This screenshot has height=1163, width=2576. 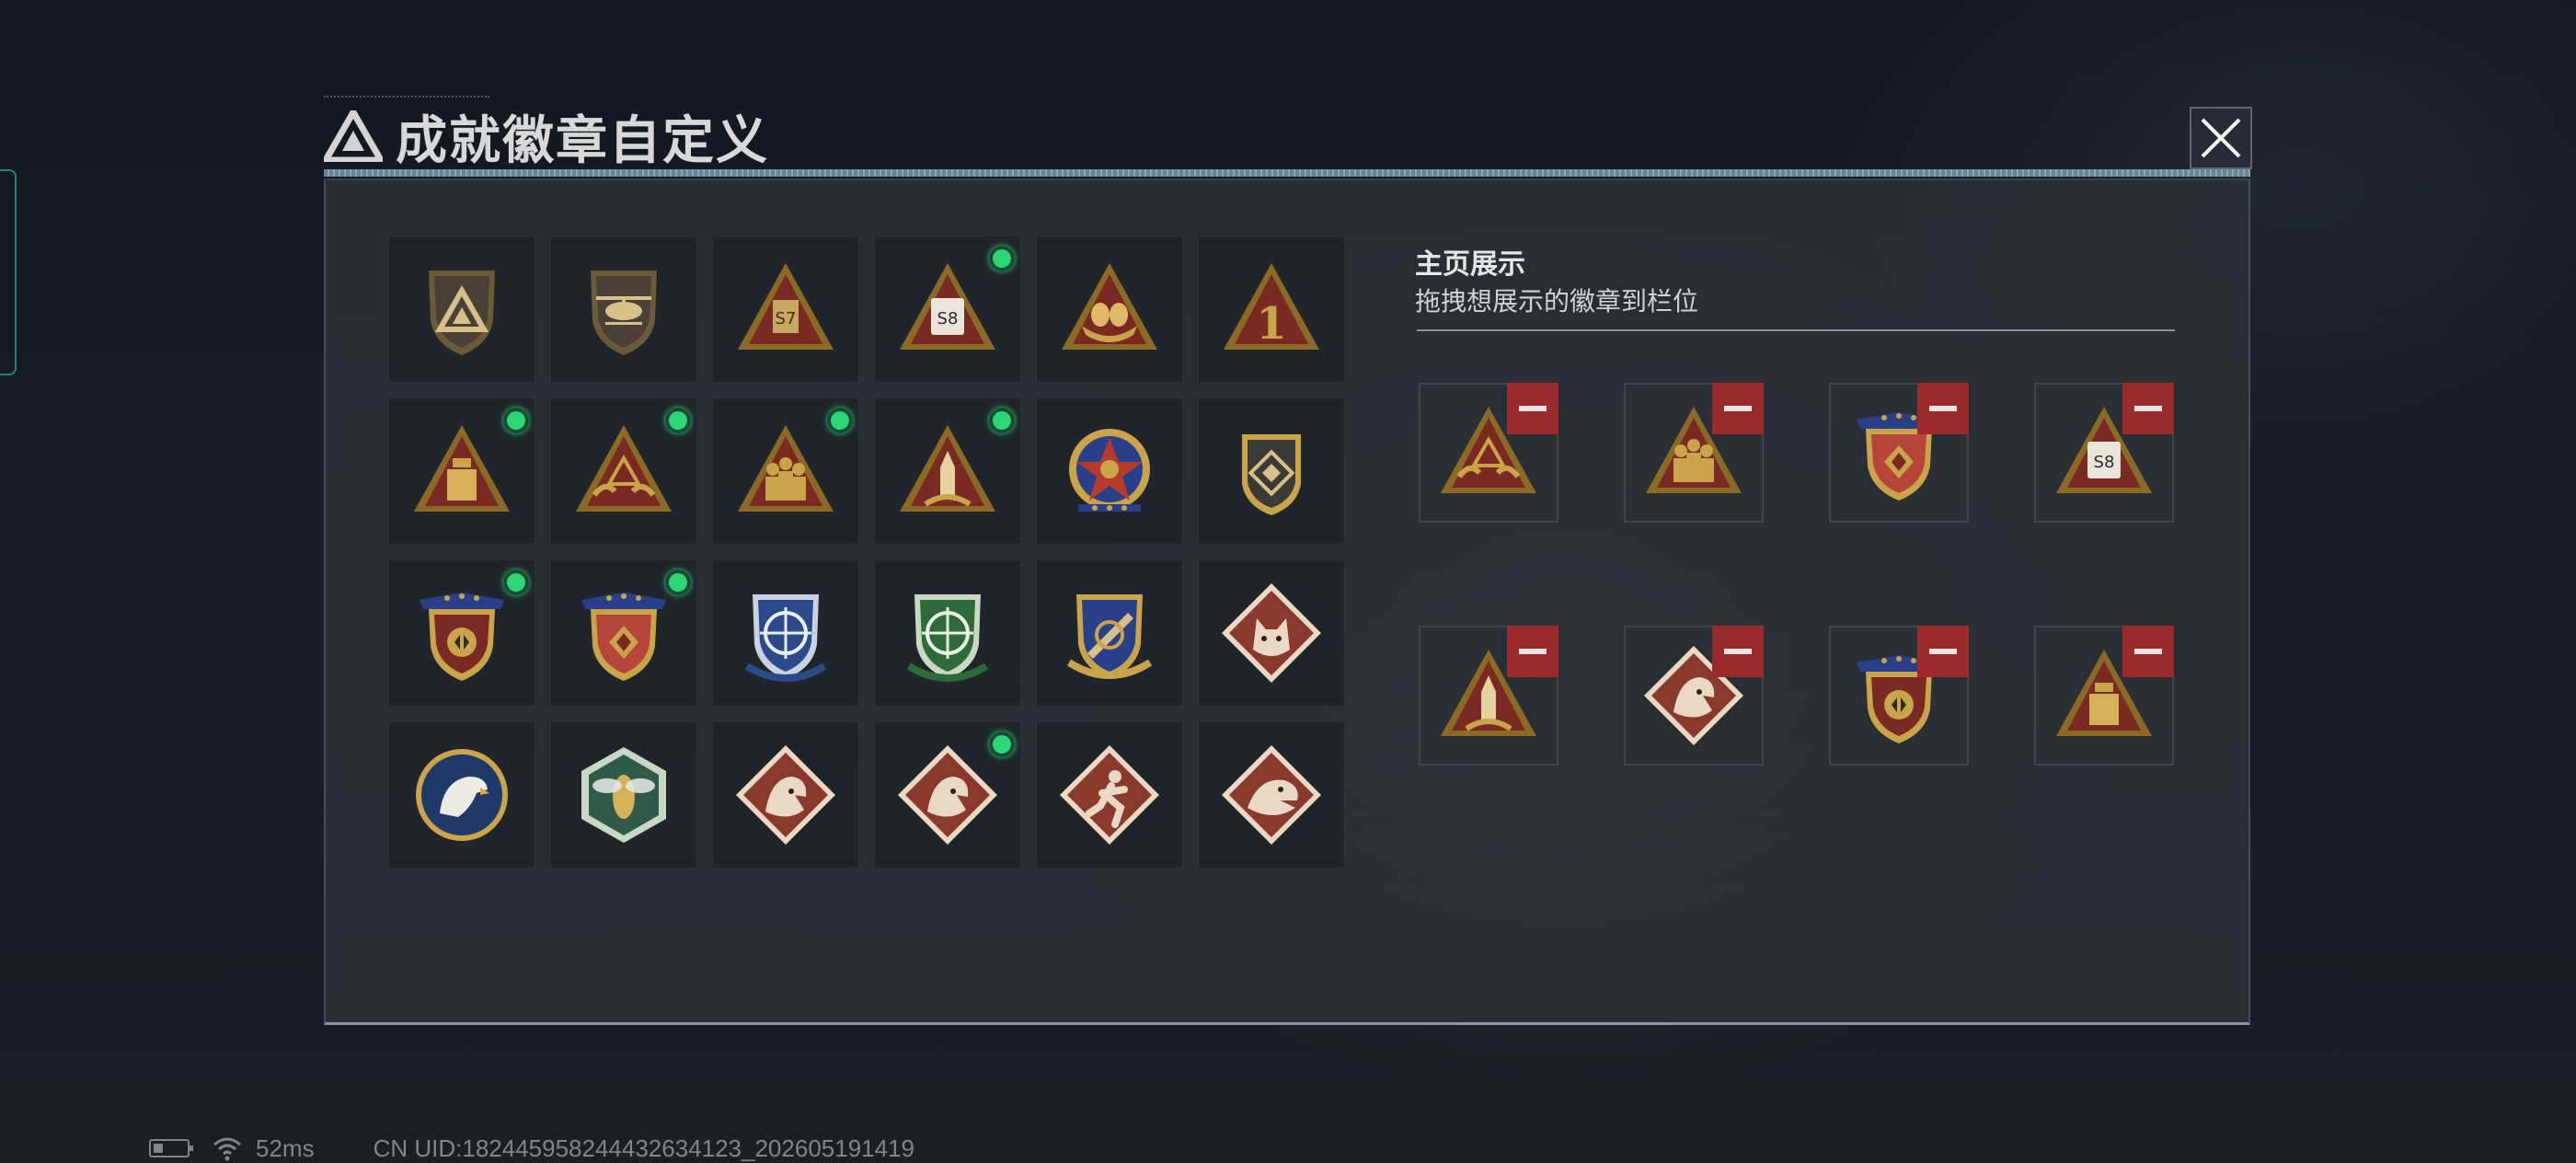 I want to click on triangle-hands-badge-icon, so click(x=624, y=469).